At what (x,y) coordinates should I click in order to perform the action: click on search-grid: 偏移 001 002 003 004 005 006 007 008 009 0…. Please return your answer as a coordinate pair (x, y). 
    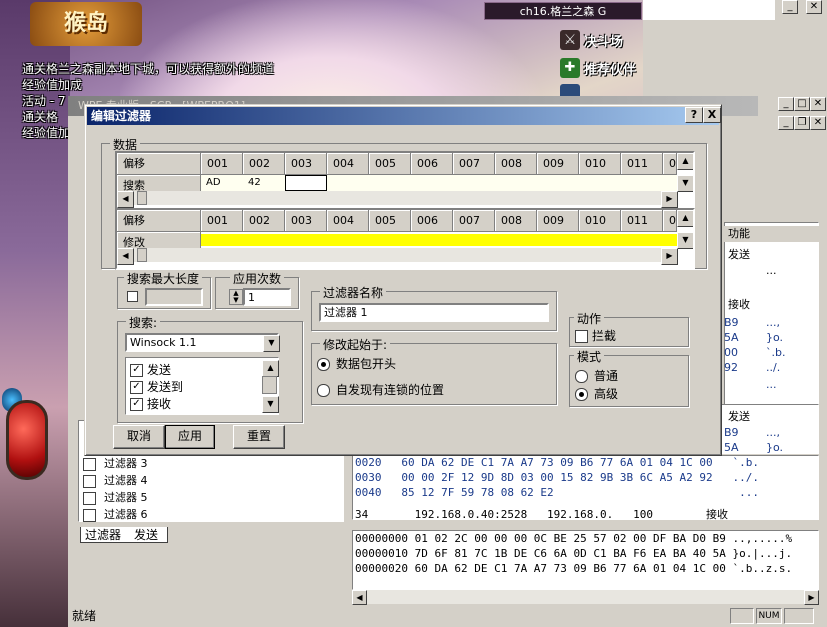
    Looking at the image, I should click on (405, 182).